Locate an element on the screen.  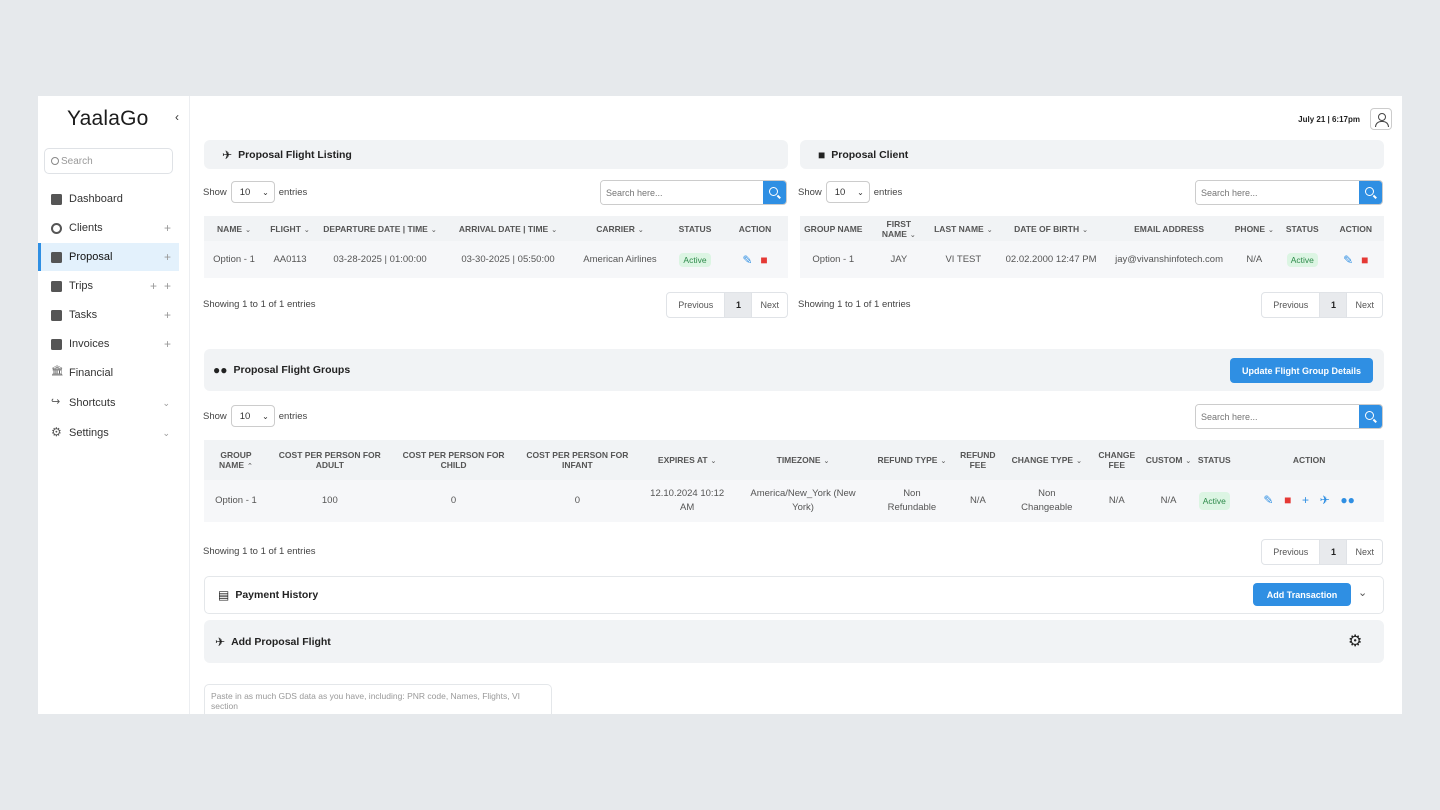
add-invoice-icon: + is located at coordinates (167, 344).